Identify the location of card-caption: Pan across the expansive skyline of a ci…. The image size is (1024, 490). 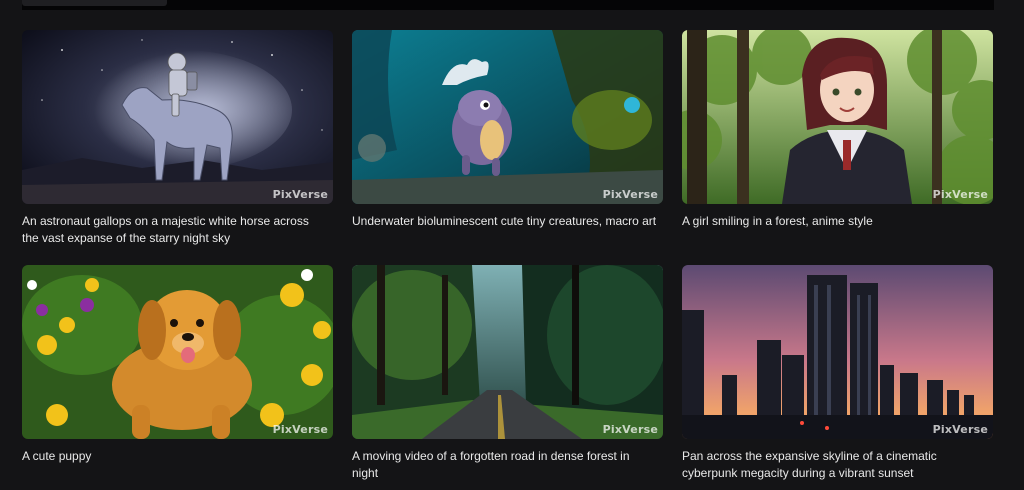
(809, 464).